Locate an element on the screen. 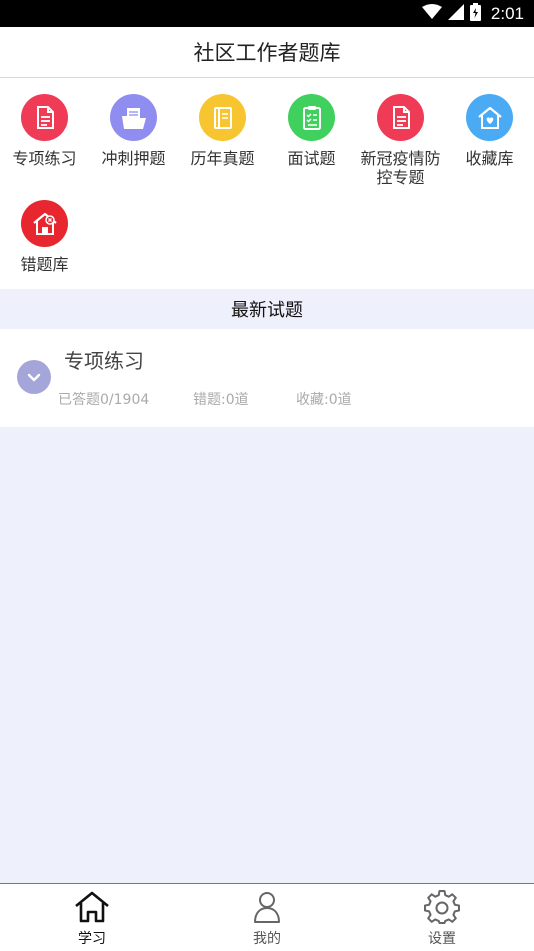 The height and width of the screenshot is (951, 534). home-x-icon is located at coordinates (44, 223).